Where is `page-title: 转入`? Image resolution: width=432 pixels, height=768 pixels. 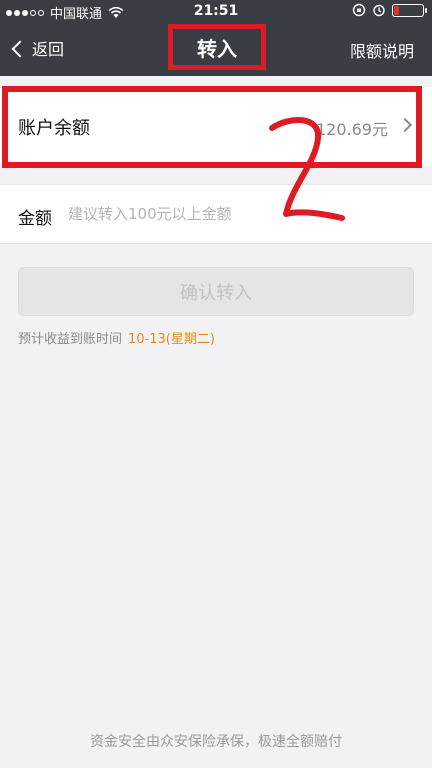
page-title: 转入 is located at coordinates (217, 48).